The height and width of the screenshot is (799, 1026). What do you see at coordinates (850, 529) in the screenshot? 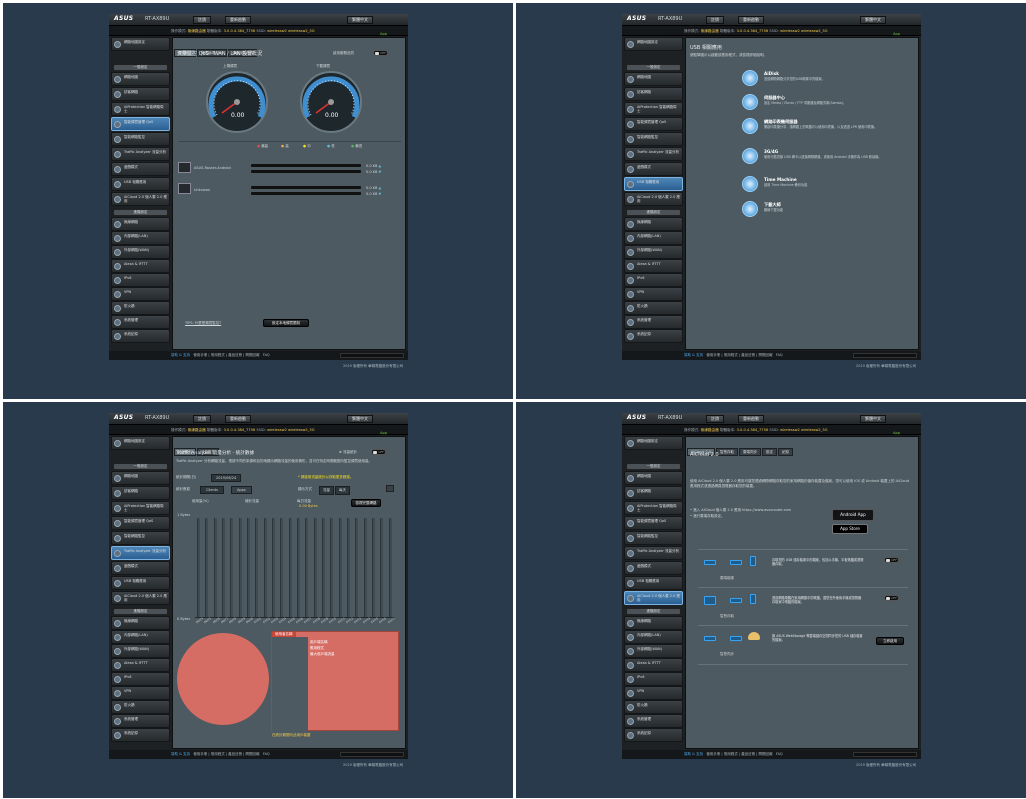
I see `app-store-button: App Store` at bounding box center [850, 529].